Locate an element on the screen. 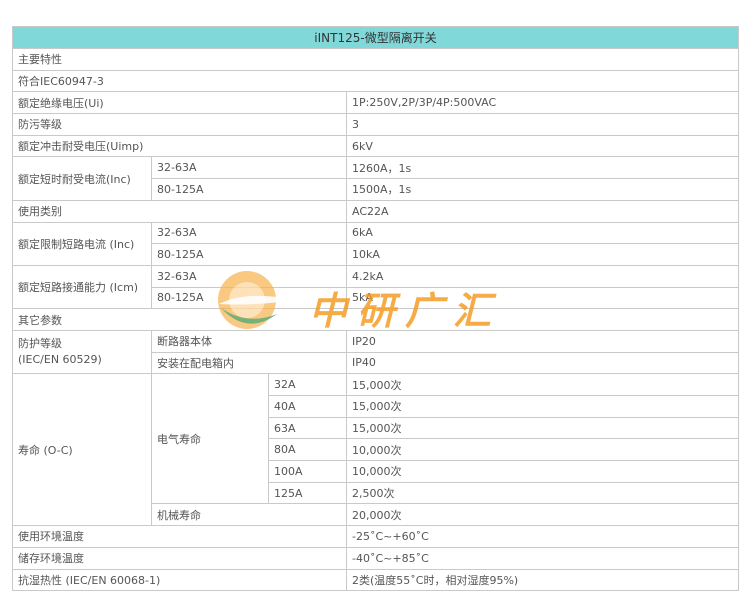 This screenshot has width=747, height=607. row-value: -40˚C~+85˚C is located at coordinates (542, 558).